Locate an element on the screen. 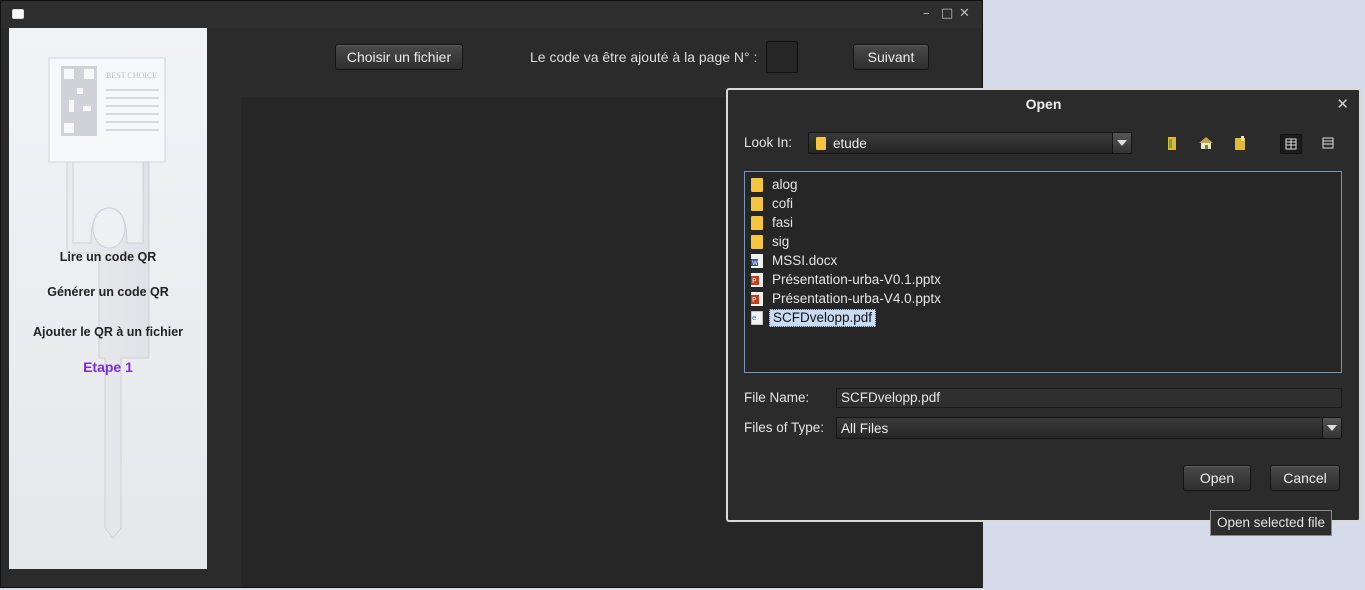 The height and width of the screenshot is (590, 1365). menu-item-add-qr-to-file: Ajouter le QR à un fichier is located at coordinates (108, 332).